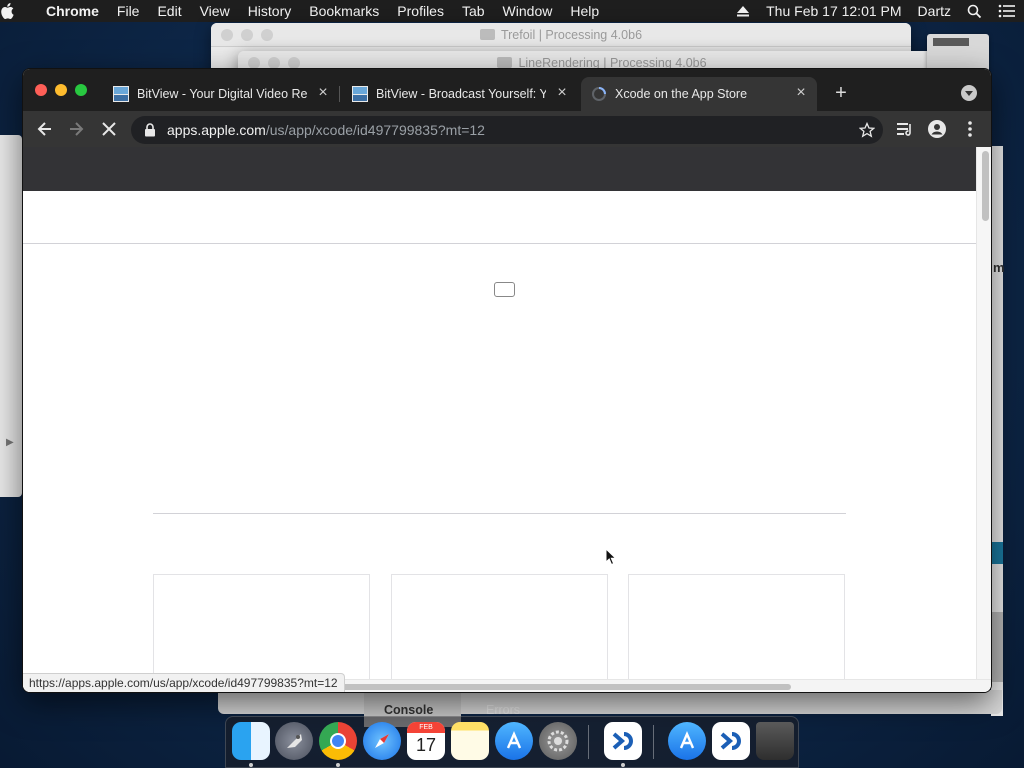 This screenshot has width=1024, height=768. Describe the element at coordinates (743, 11) in the screenshot. I see `eject-icon` at that location.